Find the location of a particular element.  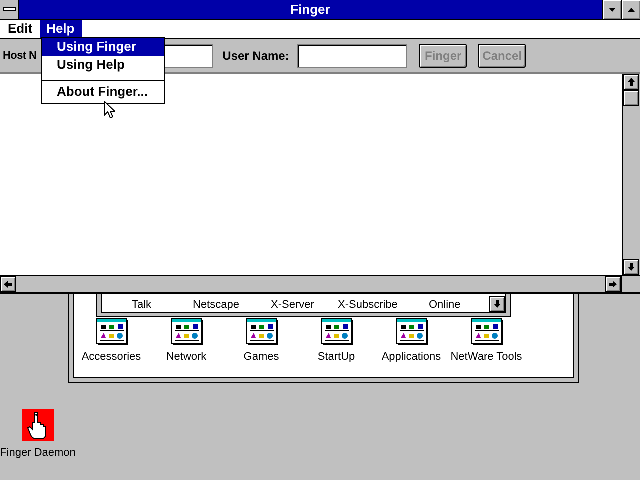

scrollbar-thumb is located at coordinates (631, 98).